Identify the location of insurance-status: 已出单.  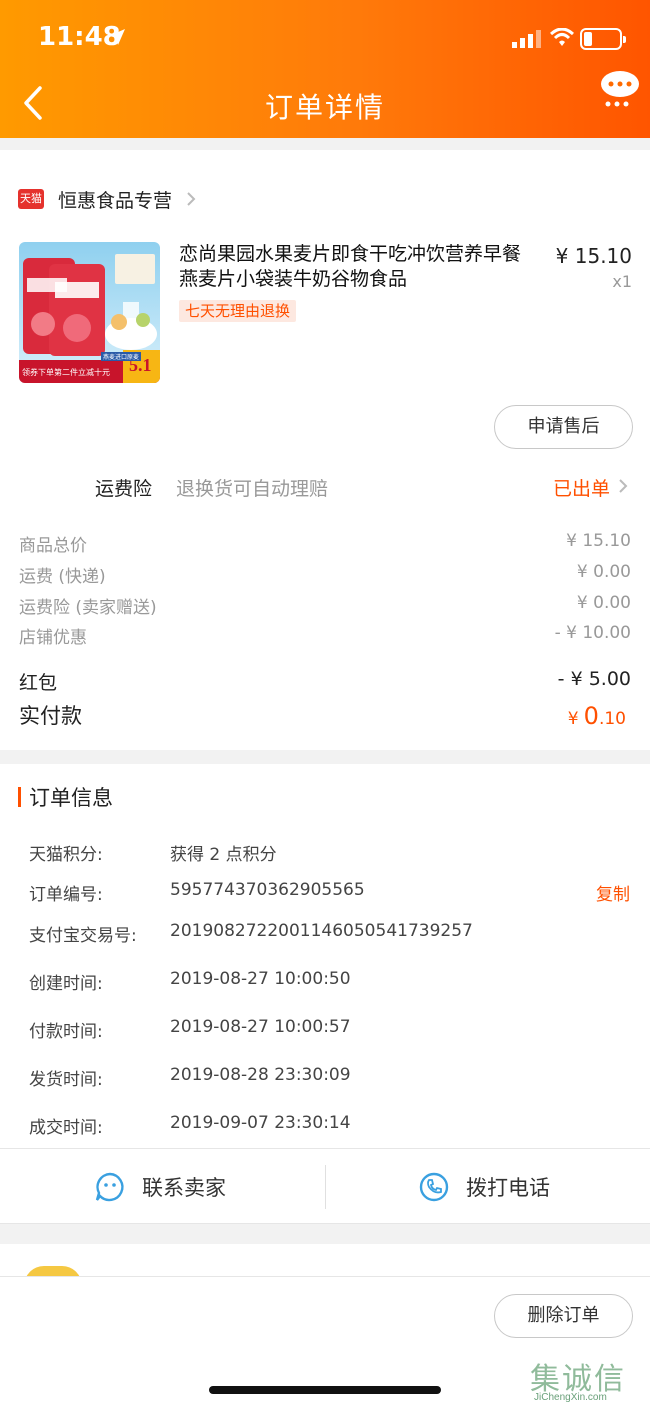
(581, 487).